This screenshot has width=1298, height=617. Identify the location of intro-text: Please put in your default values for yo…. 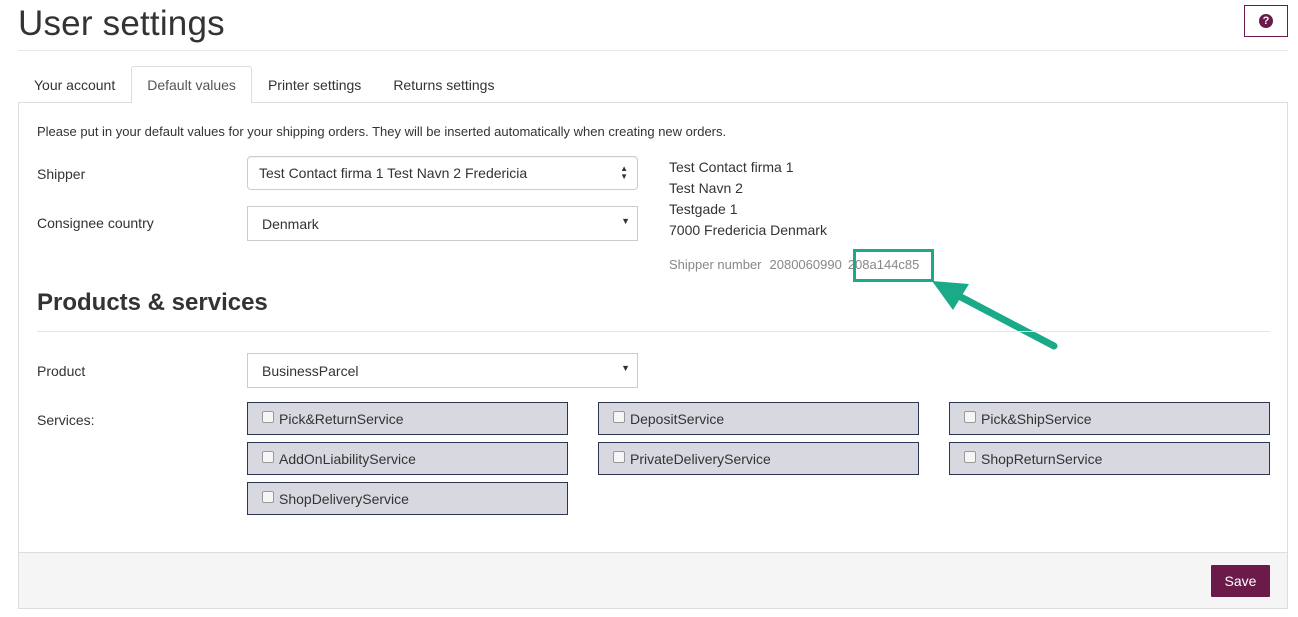
(382, 131).